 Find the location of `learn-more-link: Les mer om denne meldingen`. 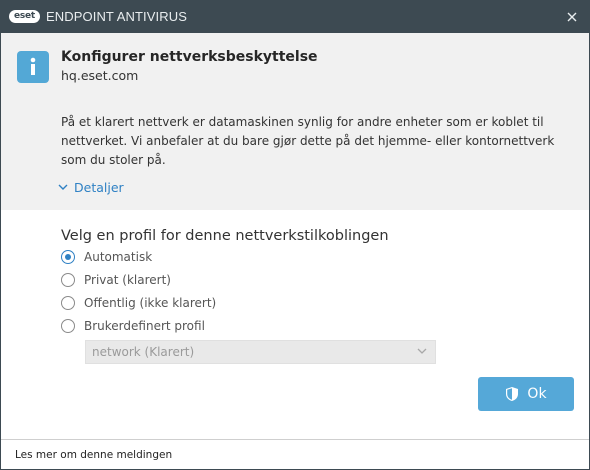

learn-more-link: Les mer om denne meldingen is located at coordinates (93, 455).